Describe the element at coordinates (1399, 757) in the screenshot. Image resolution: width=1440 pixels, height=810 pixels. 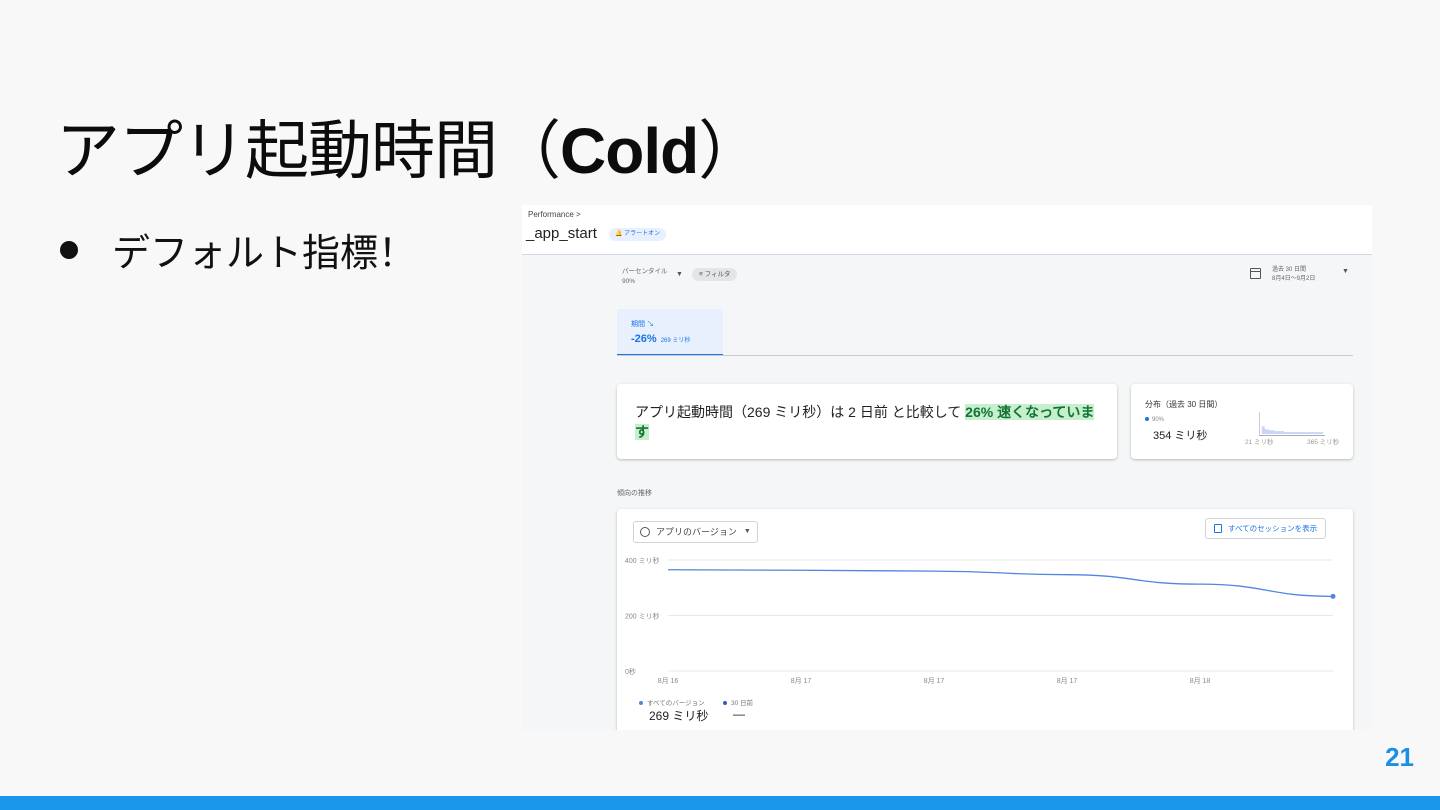
I see `page-number: 21` at that location.